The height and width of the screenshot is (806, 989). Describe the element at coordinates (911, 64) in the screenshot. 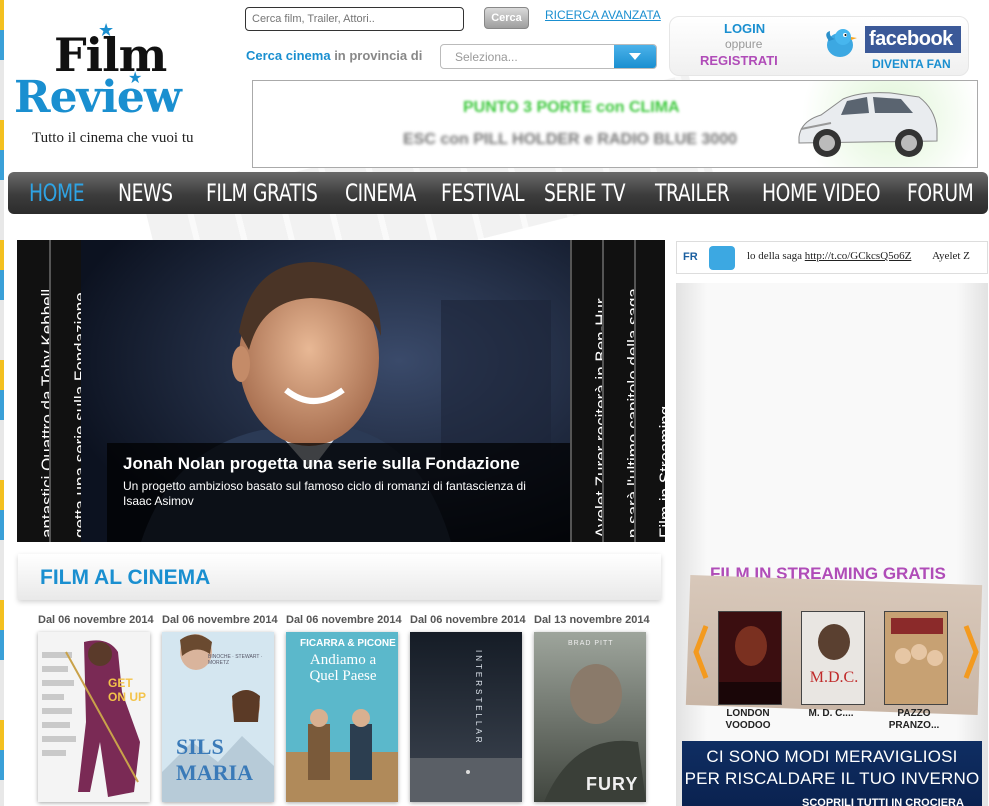

I see `become-fan-link: DIVENTA FAN` at that location.